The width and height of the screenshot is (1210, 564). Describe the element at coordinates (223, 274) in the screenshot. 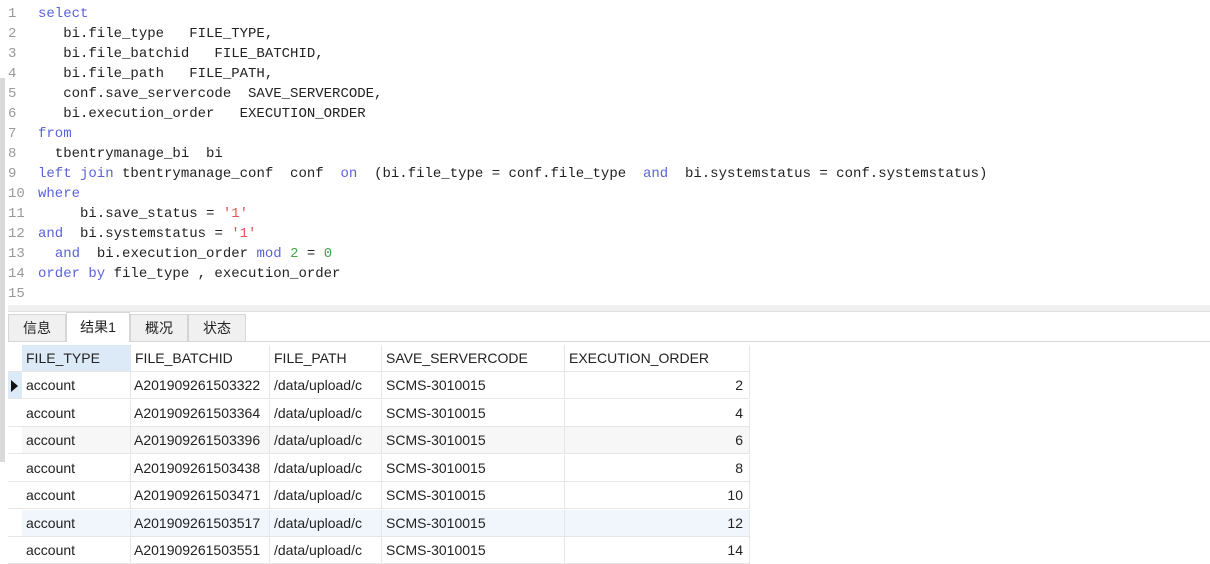

I see `sql-text: file_type , execution_order` at that location.